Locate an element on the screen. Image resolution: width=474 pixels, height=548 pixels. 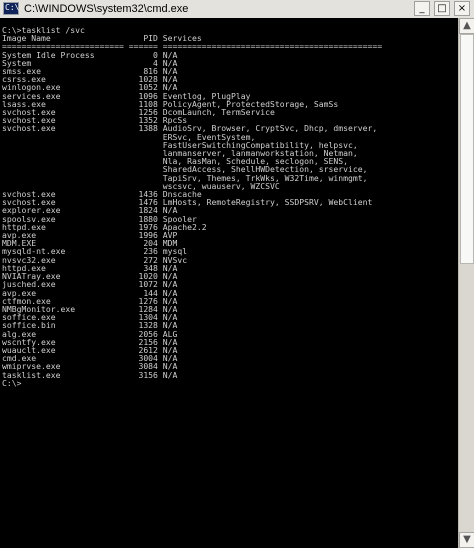
vertical-scrollbar: ▲ ▼ is located at coordinates (466, 283).